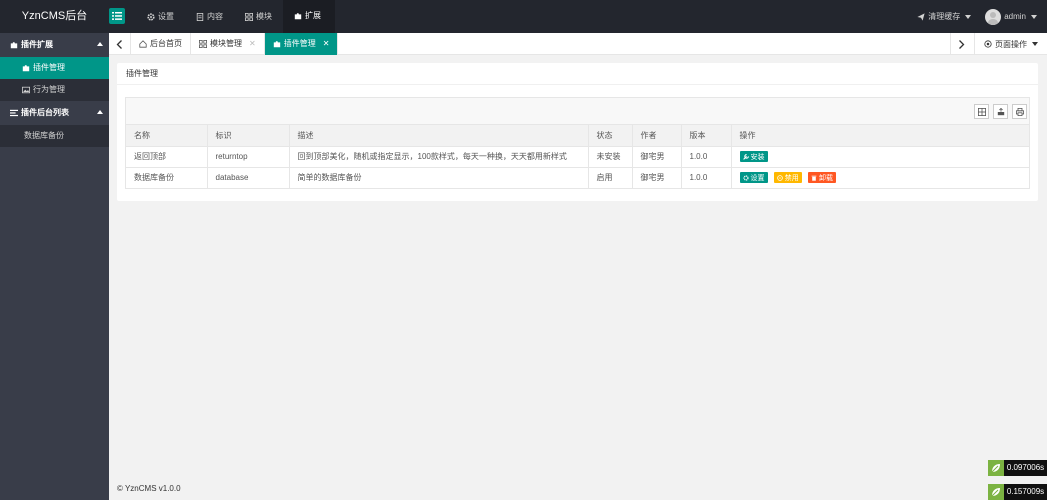 The height and width of the screenshot is (500, 1047). What do you see at coordinates (1010, 44) in the screenshot?
I see `page-operations-menu: 页面操作` at bounding box center [1010, 44].